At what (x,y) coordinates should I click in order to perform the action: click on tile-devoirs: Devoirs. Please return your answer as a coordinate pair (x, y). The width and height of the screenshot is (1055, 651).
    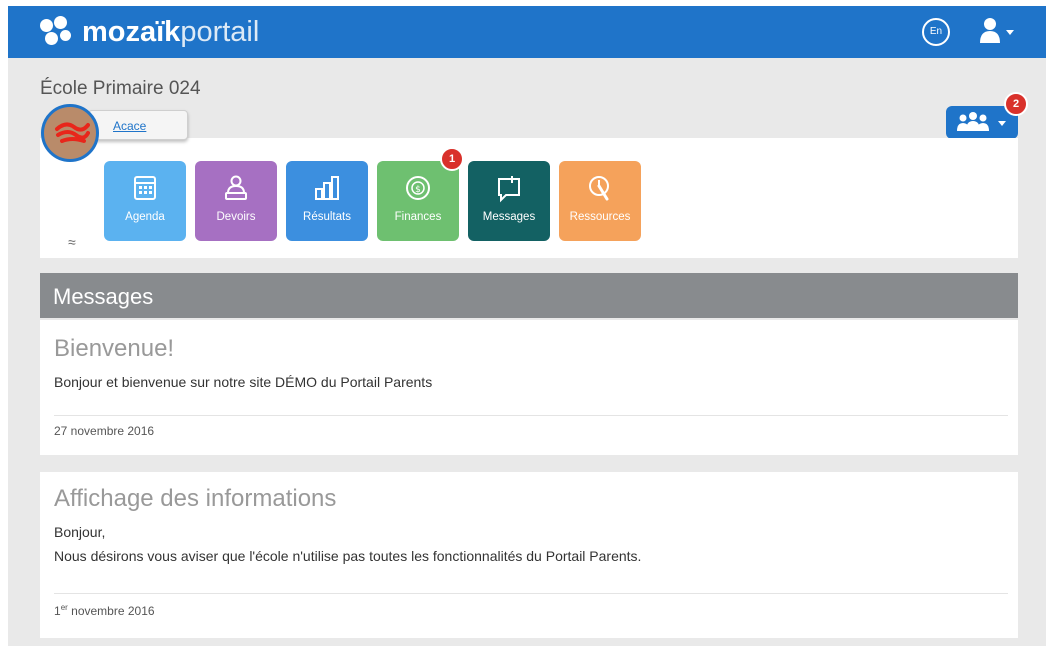
    Looking at the image, I should click on (236, 201).